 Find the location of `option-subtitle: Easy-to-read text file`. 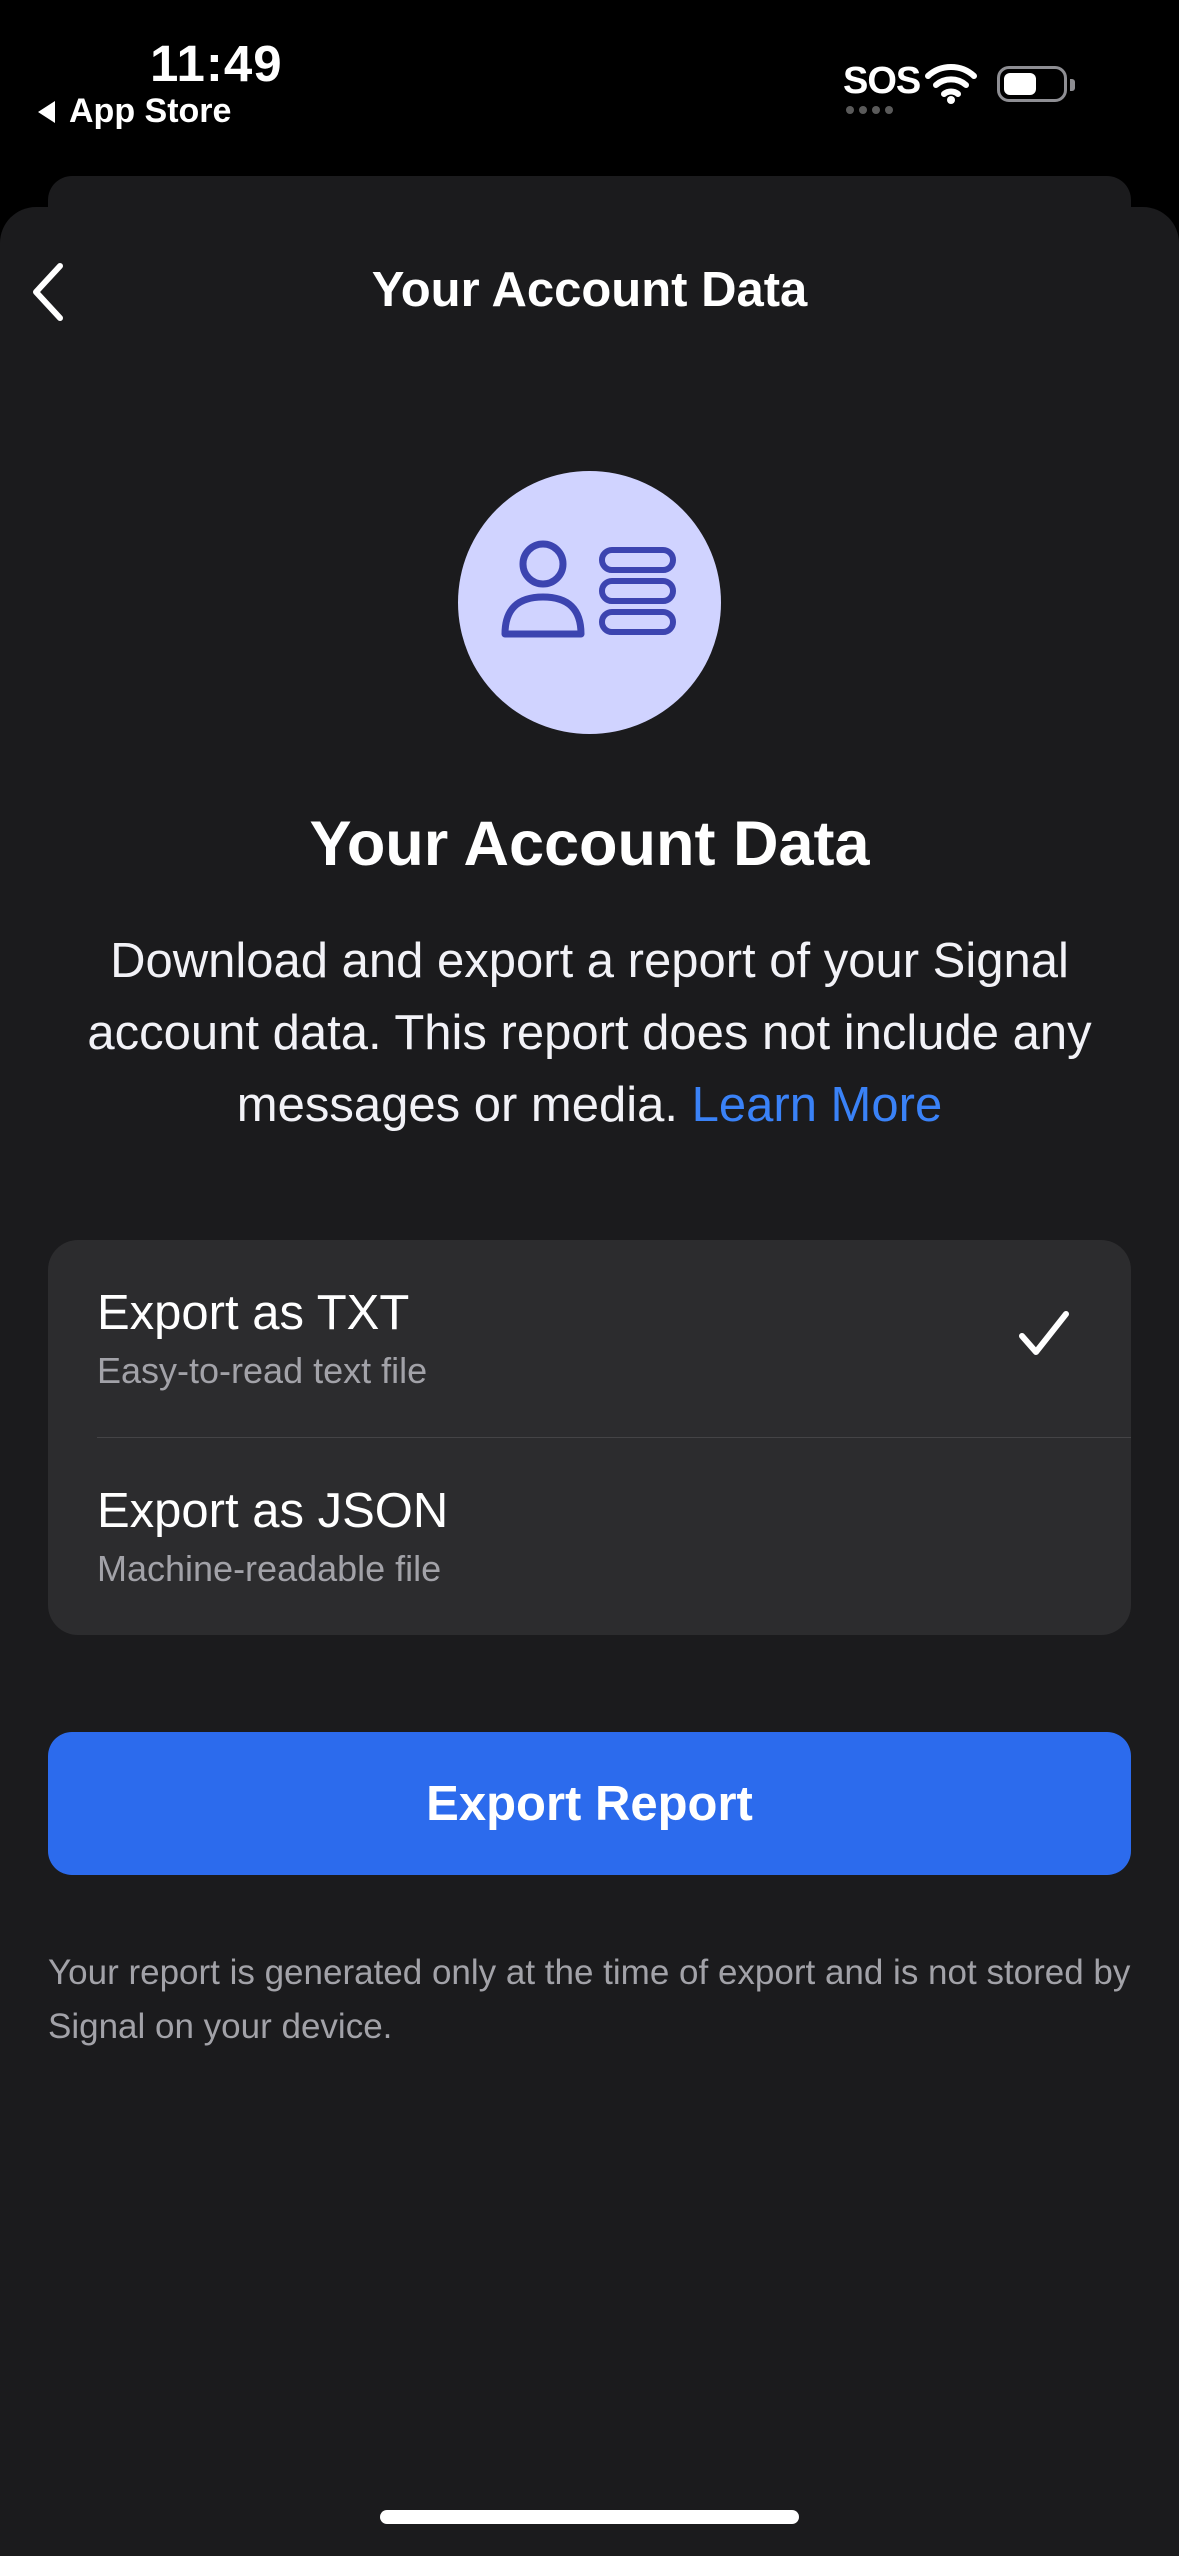

option-subtitle: Easy-to-read text file is located at coordinates (262, 1370).